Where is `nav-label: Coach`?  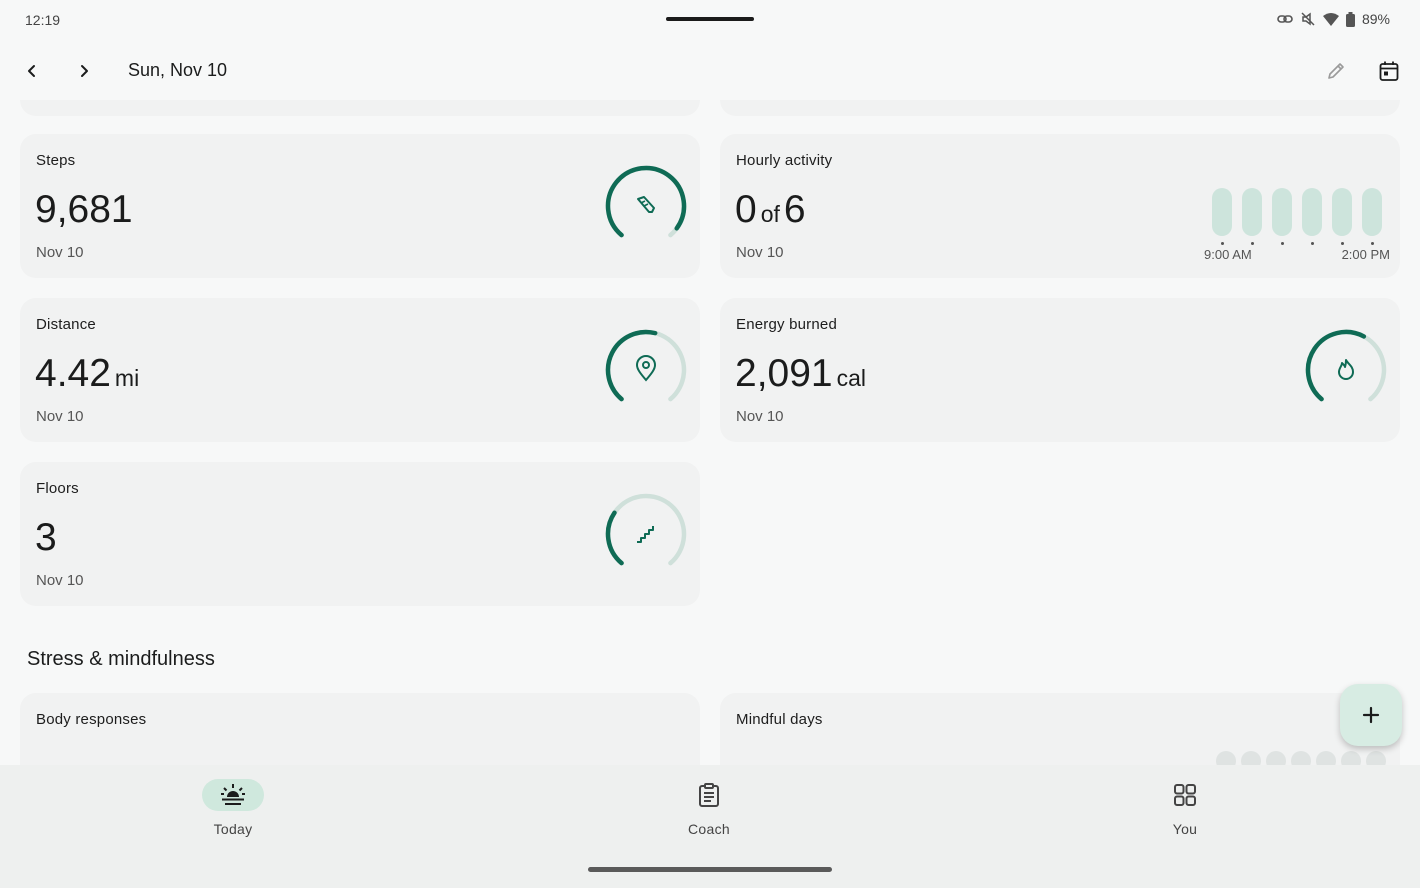
nav-label: Coach is located at coordinates (709, 829).